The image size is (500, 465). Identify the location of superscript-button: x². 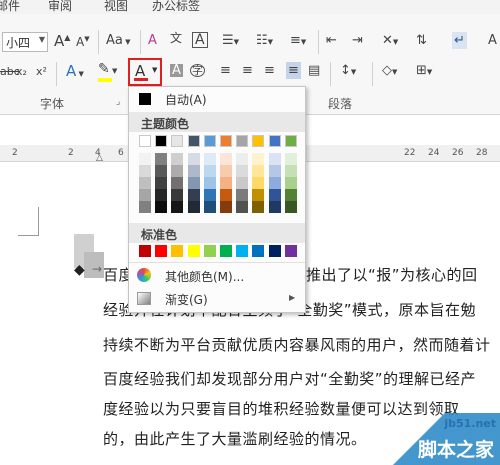
(41, 71).